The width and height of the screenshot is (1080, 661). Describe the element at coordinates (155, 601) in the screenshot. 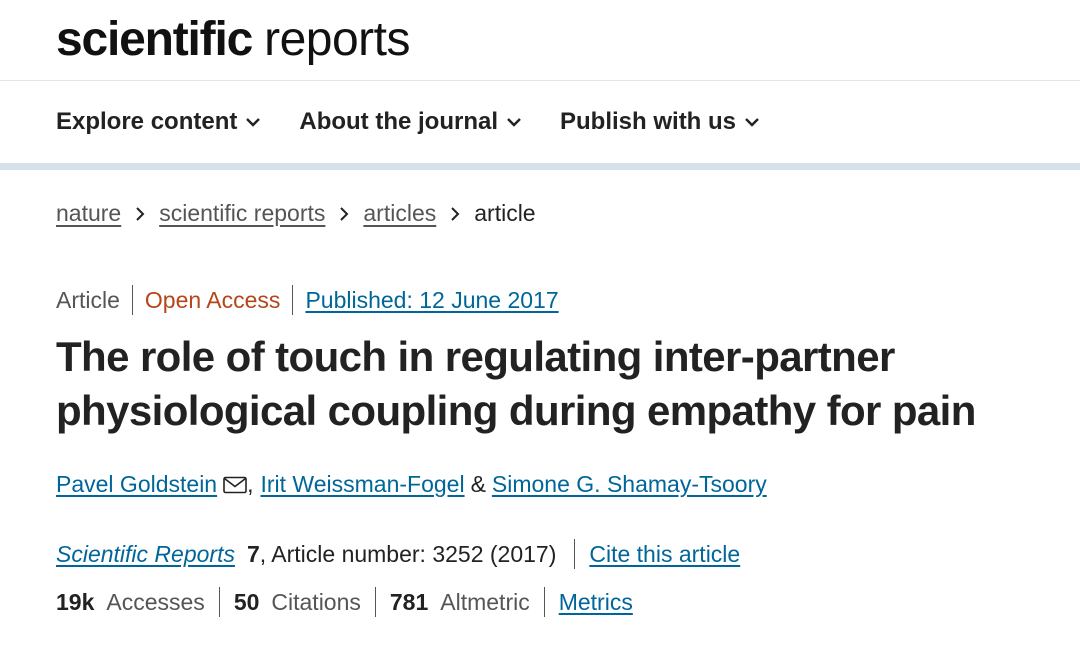

I see `accesses-label: Accesses` at that location.